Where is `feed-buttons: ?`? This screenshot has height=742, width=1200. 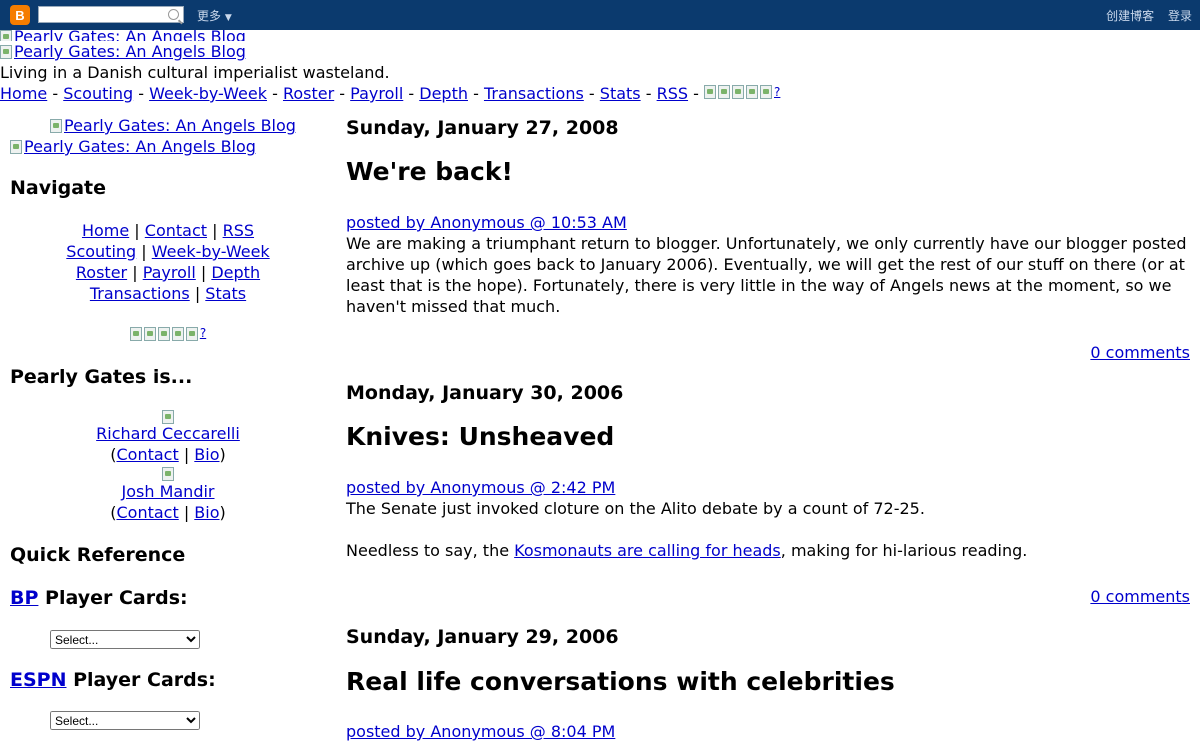 feed-buttons: ? is located at coordinates (742, 92).